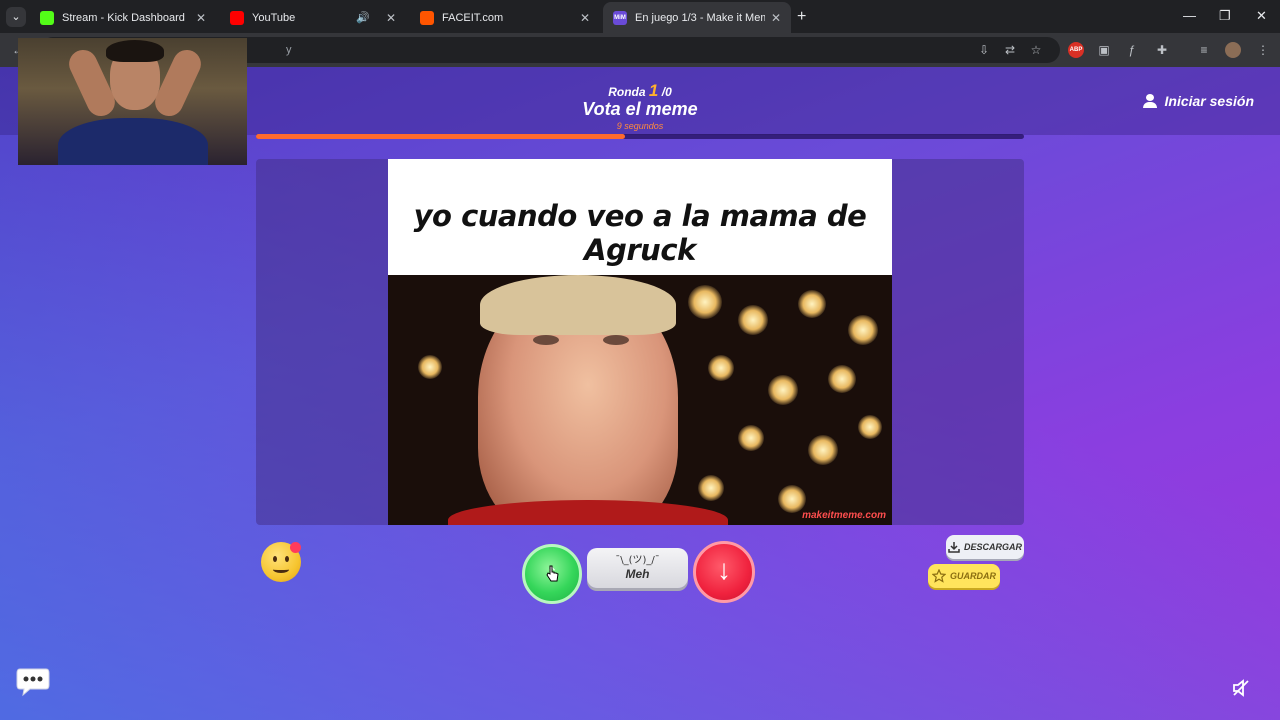  What do you see at coordinates (274, 17) in the screenshot?
I see `tab-title: YouTube` at bounding box center [274, 17].